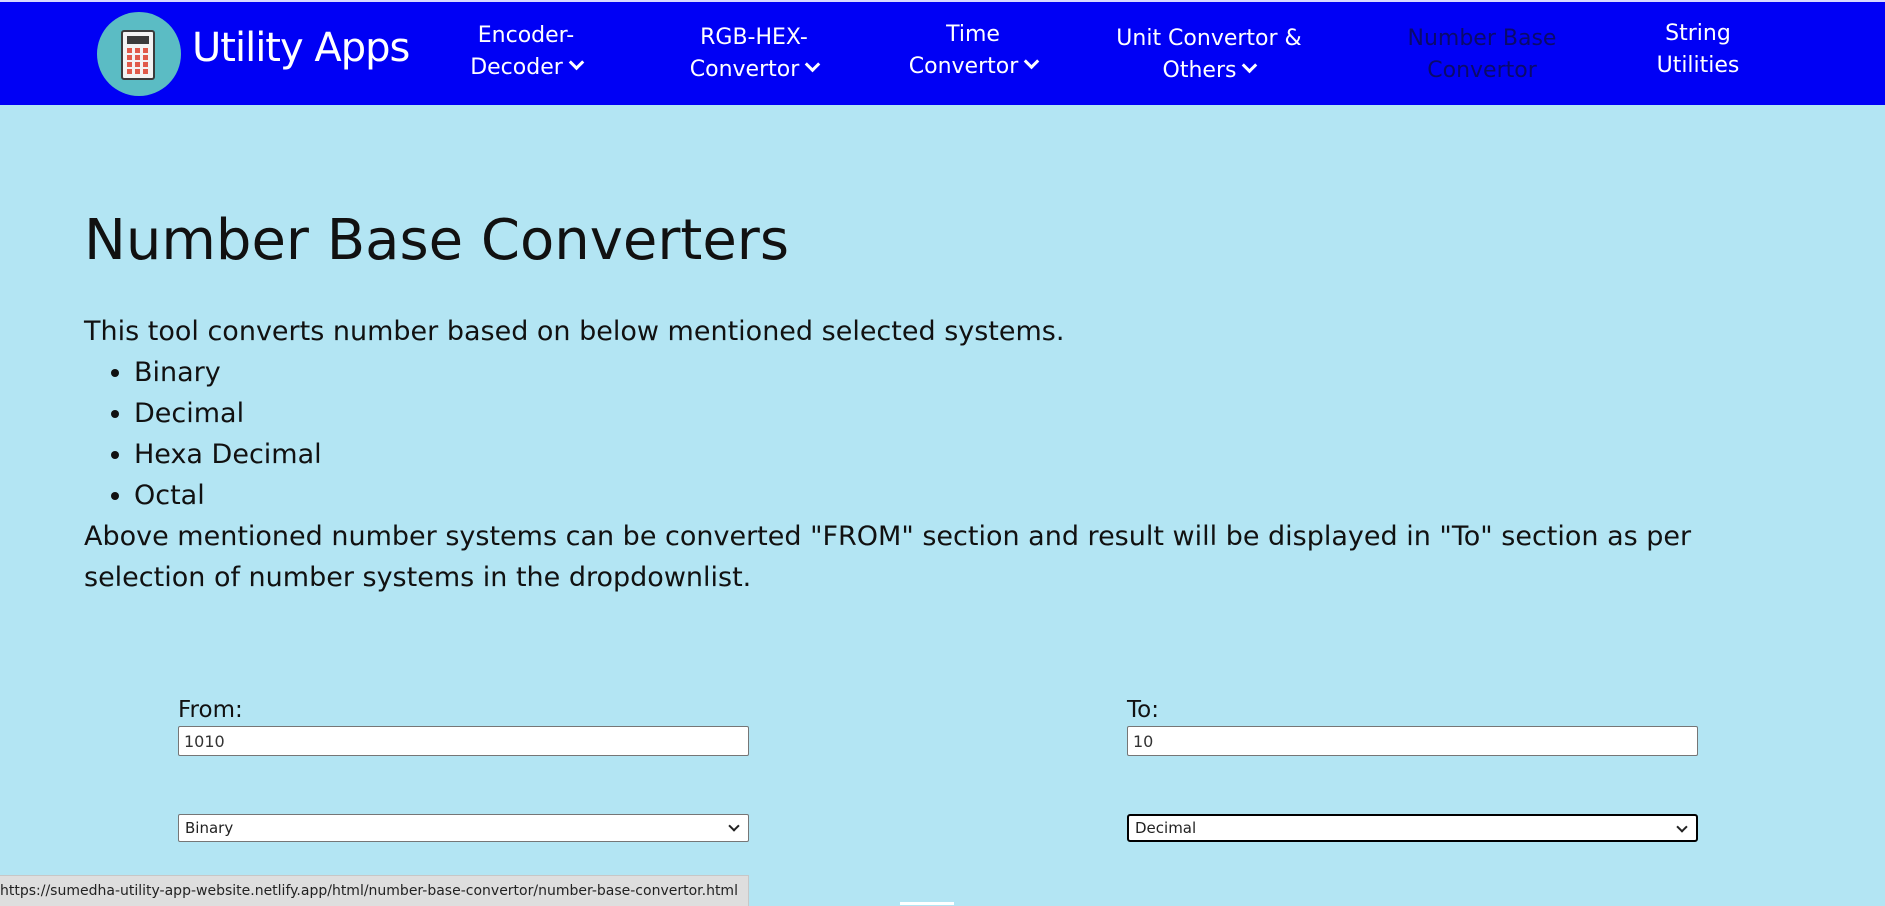  Describe the element at coordinates (228, 454) in the screenshot. I see `list-item: Hexa Decimal` at that location.